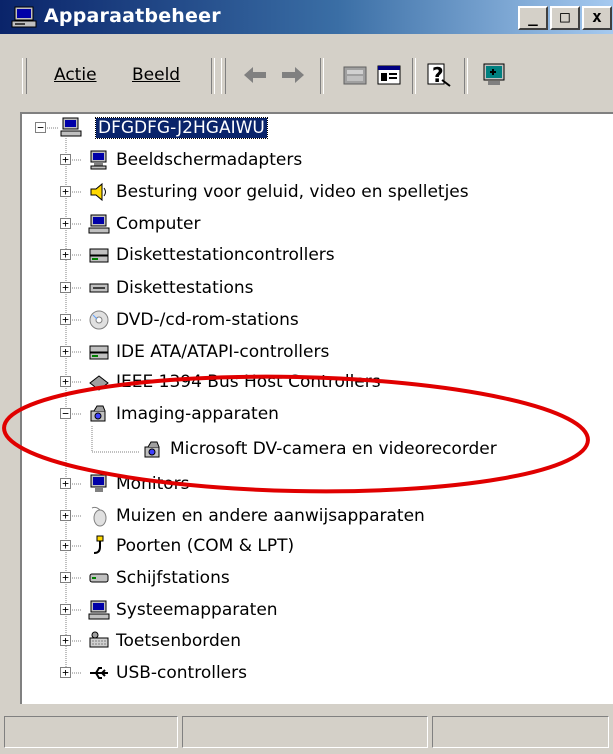  I want to click on tree-root-label: DFGDFG-J2HGAIWU, so click(181, 128).